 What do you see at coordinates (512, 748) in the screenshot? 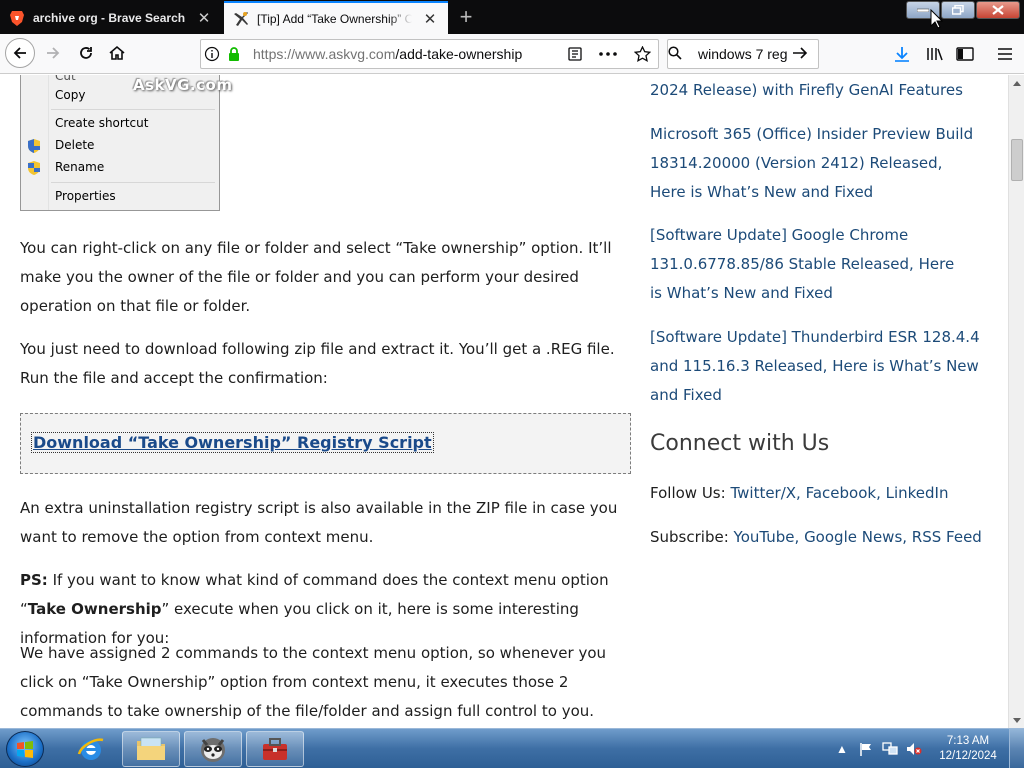
I see `windows-taskbar: ▲ 7:13 AM 12/12/2024` at bounding box center [512, 748].